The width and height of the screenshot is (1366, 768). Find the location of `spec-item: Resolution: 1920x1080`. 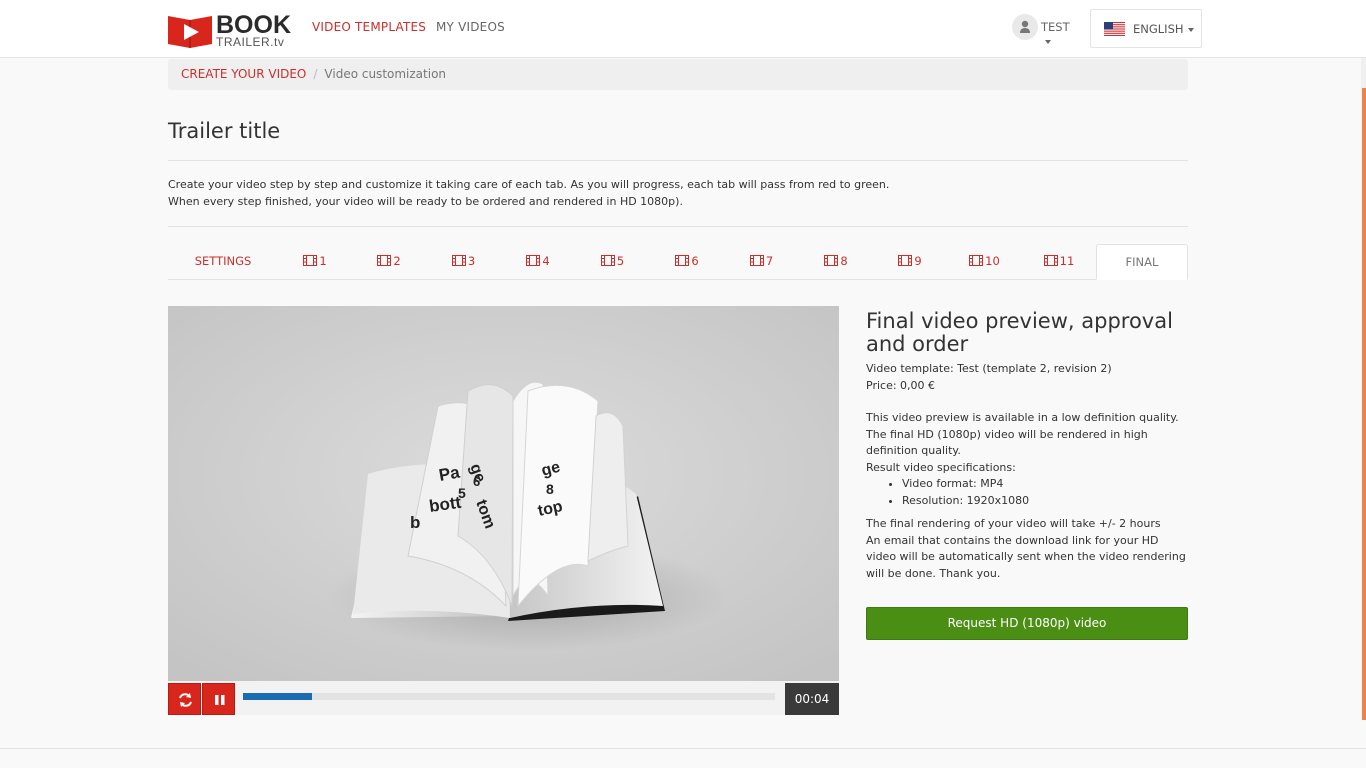

spec-item: Resolution: 1920x1080 is located at coordinates (1045, 501).